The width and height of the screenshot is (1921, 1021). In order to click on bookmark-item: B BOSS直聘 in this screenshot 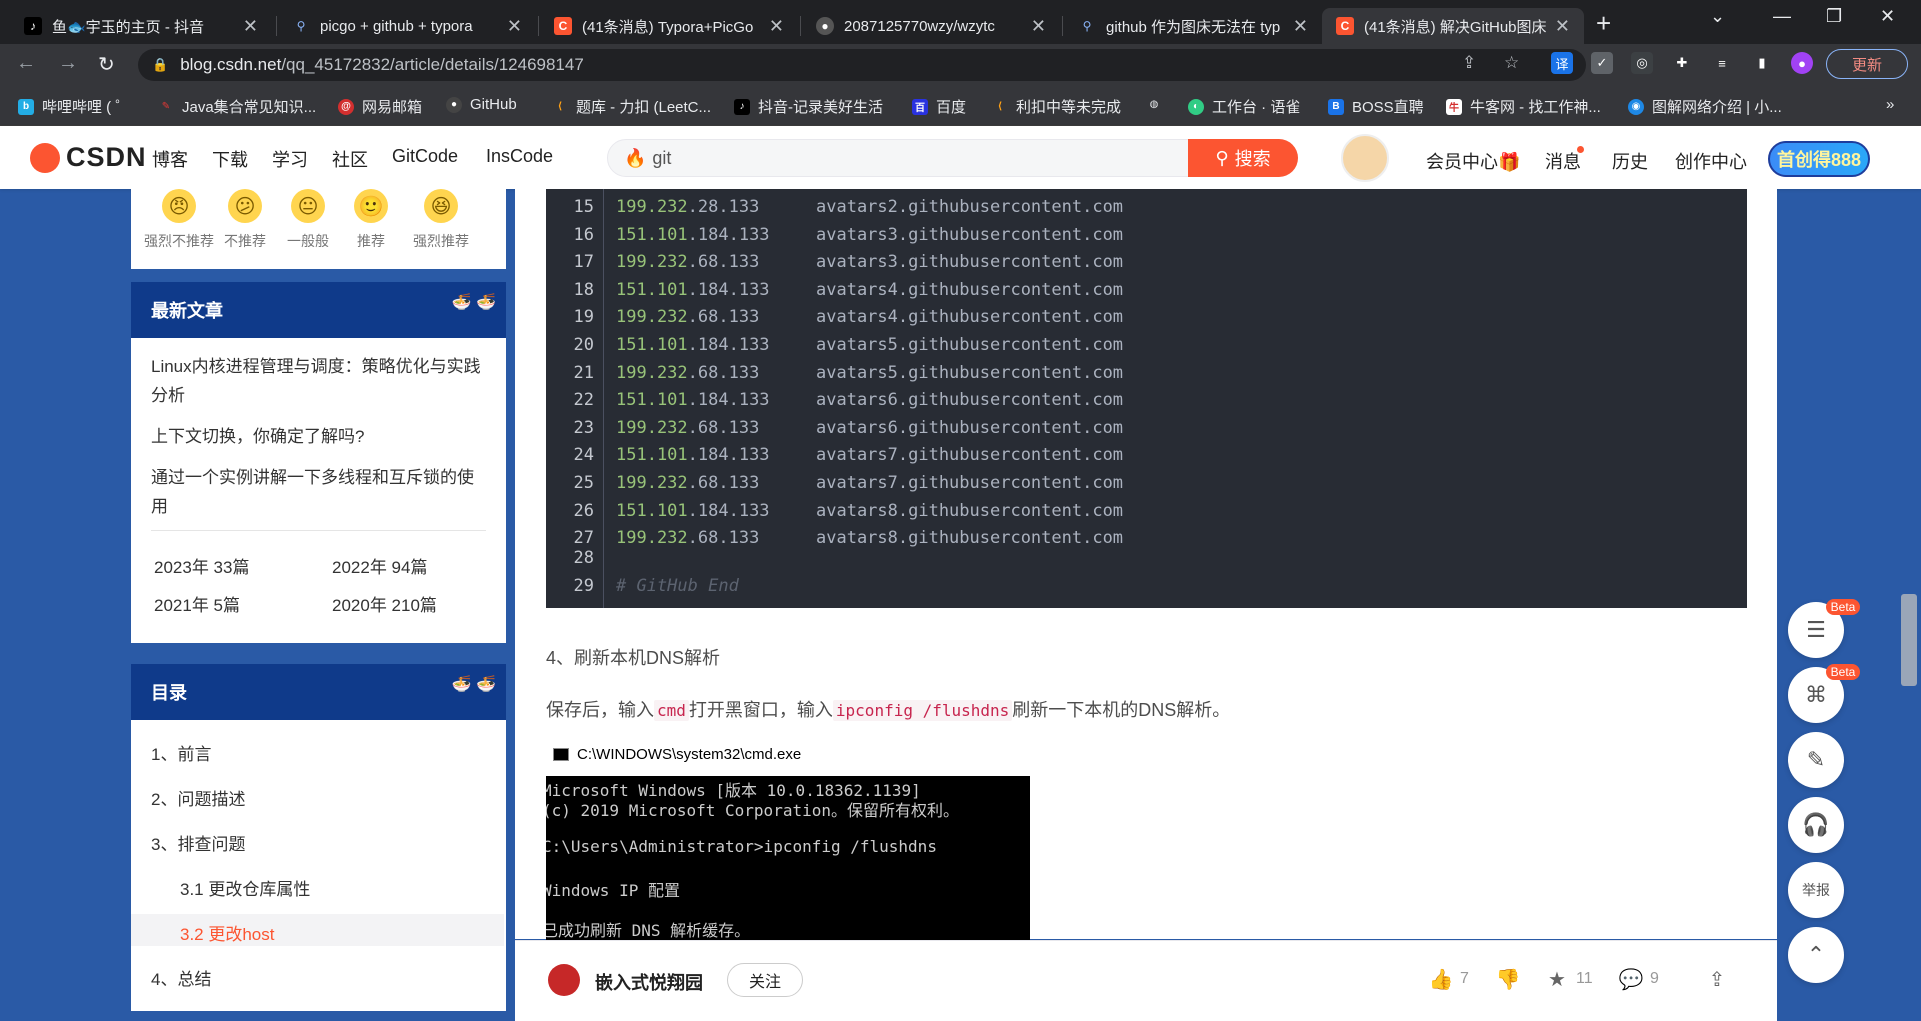, I will do `click(1376, 106)`.